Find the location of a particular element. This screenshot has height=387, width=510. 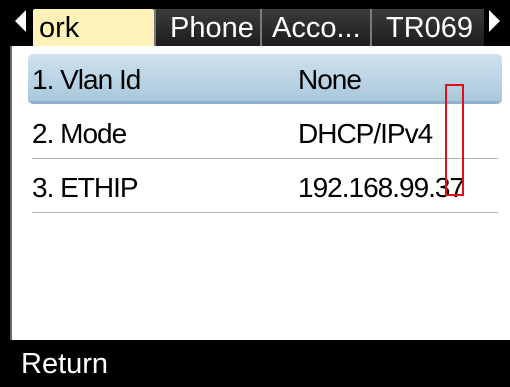

tab-bar: ork Phone Acco... TR069 is located at coordinates (255, 23).